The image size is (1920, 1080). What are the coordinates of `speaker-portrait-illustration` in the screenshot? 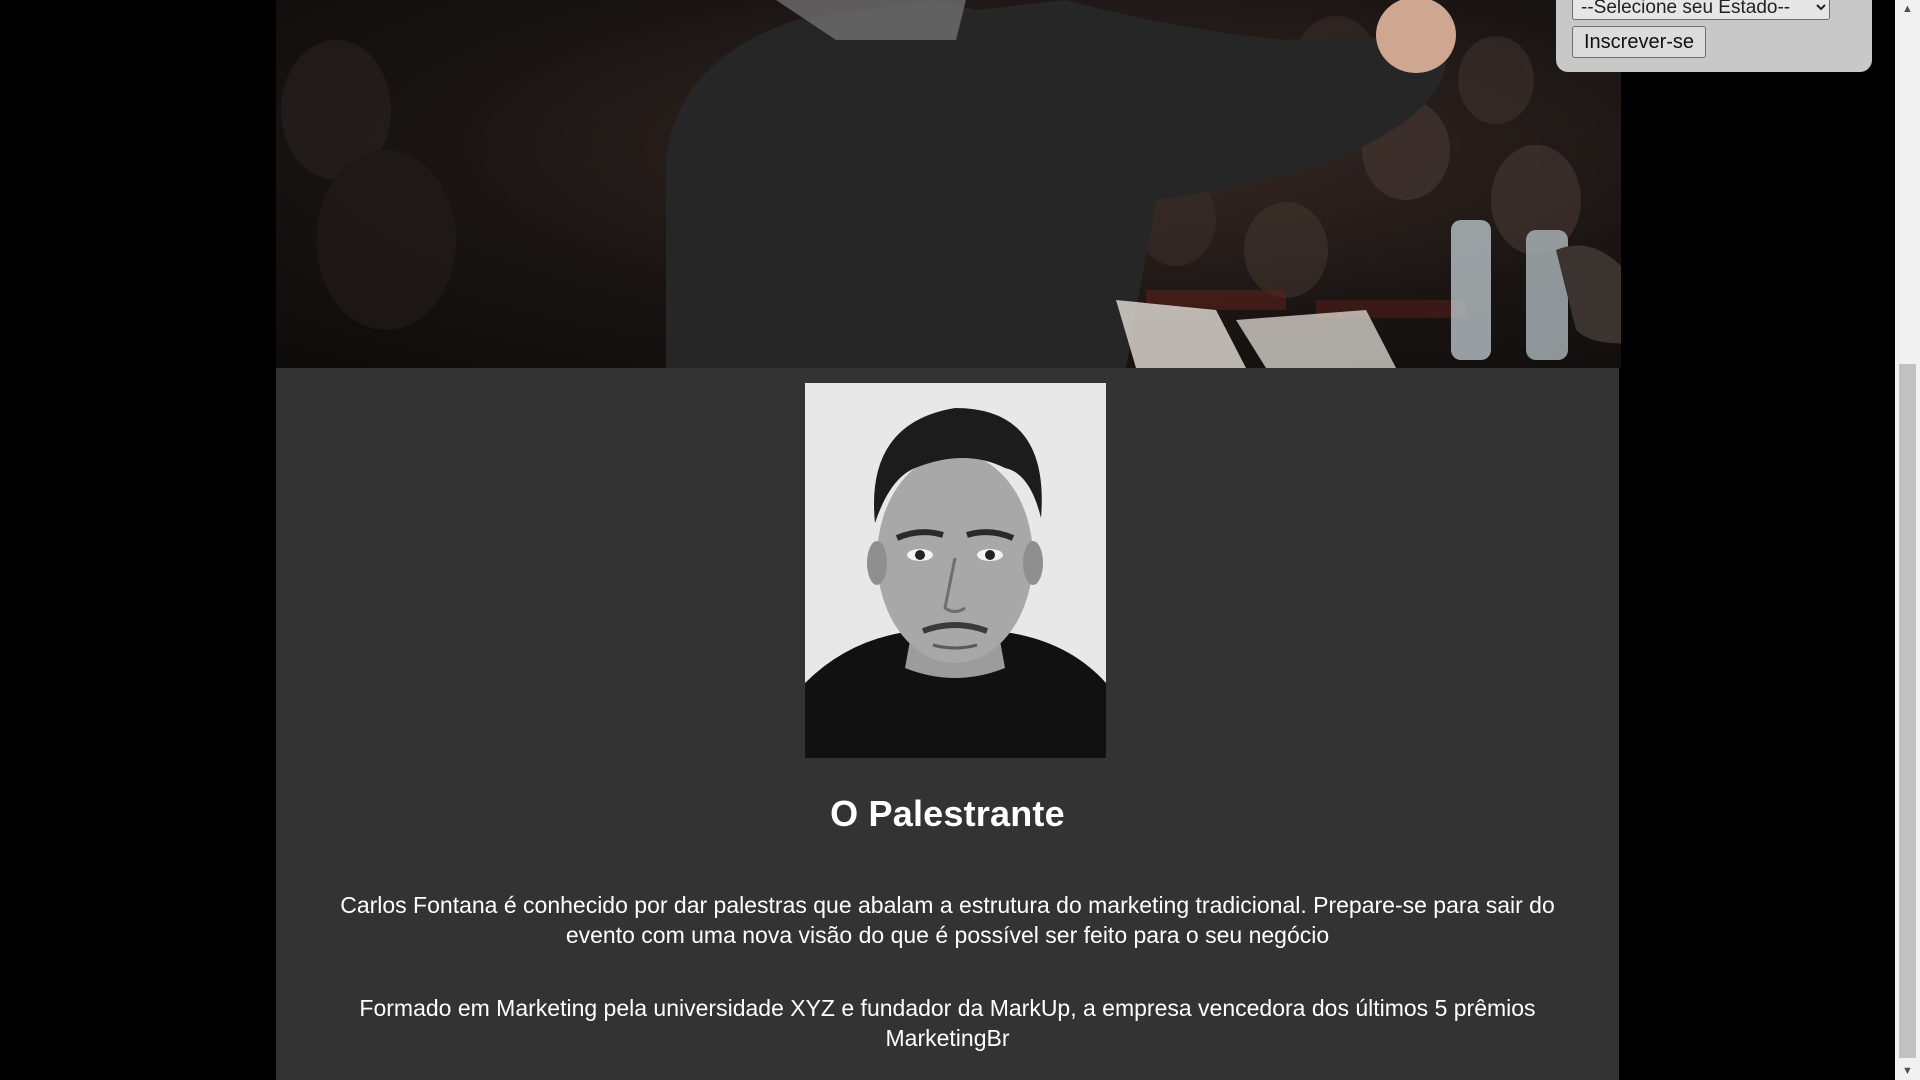 It's located at (955, 570).